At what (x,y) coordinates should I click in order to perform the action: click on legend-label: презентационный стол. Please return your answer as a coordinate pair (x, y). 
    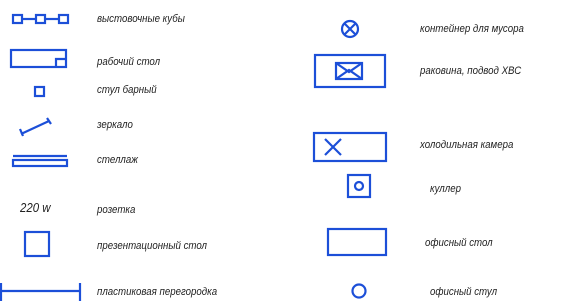
    Looking at the image, I should click on (152, 246).